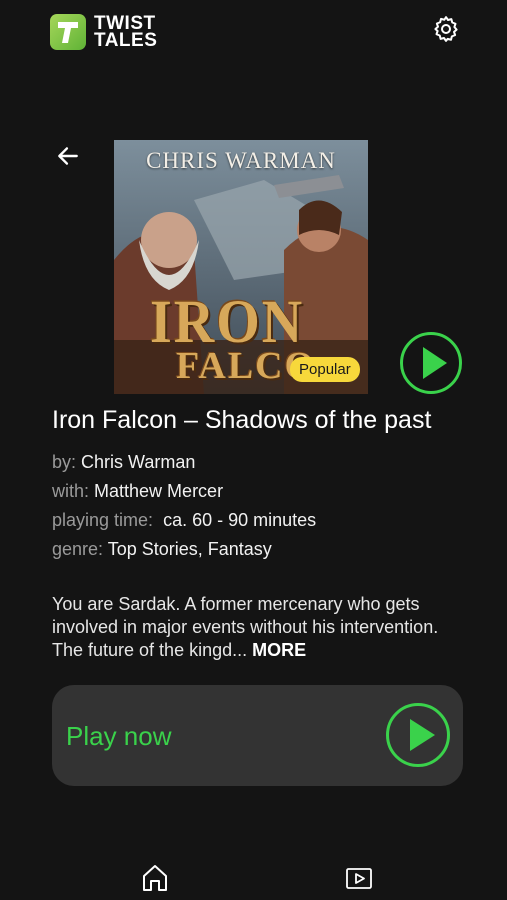 This screenshot has width=507, height=900. Describe the element at coordinates (279, 650) in the screenshot. I see `more-link: MORE` at that location.